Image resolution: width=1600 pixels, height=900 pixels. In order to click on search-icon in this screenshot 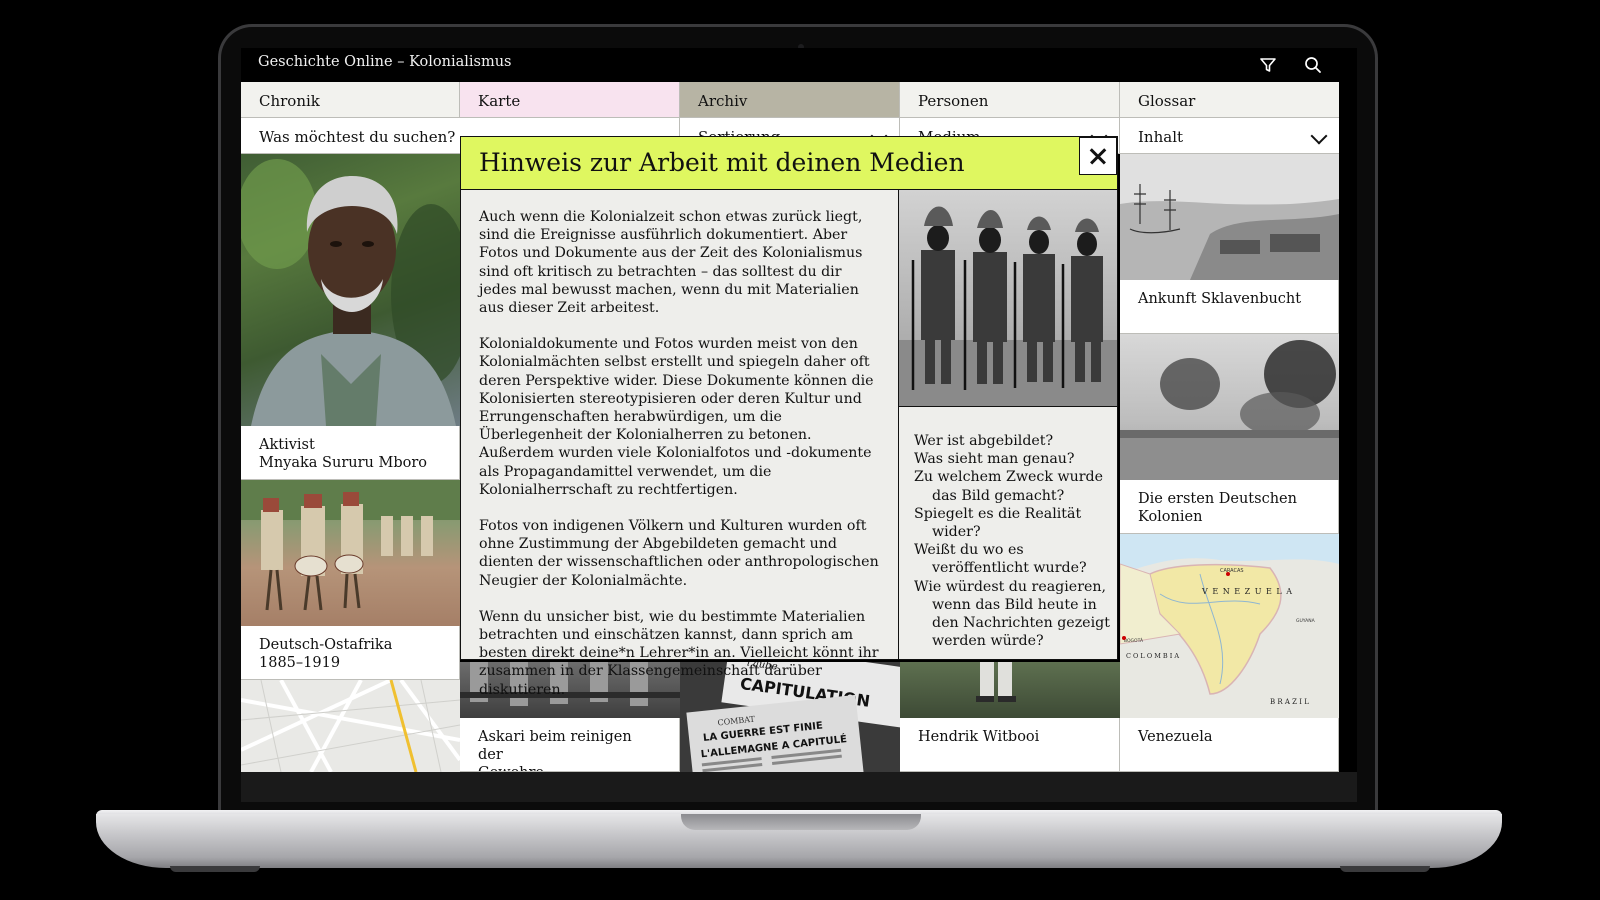, I will do `click(1313, 65)`.